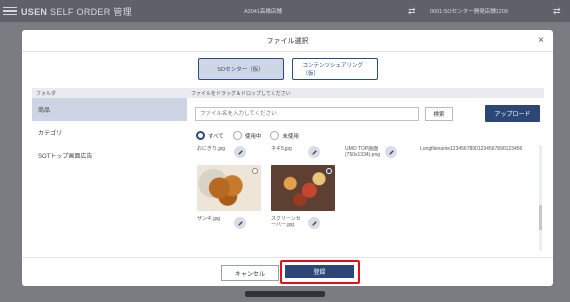 This screenshot has height=302, width=570. What do you see at coordinates (209, 219) in the screenshot?
I see `file-name: ザンギ.jpg` at bounding box center [209, 219].